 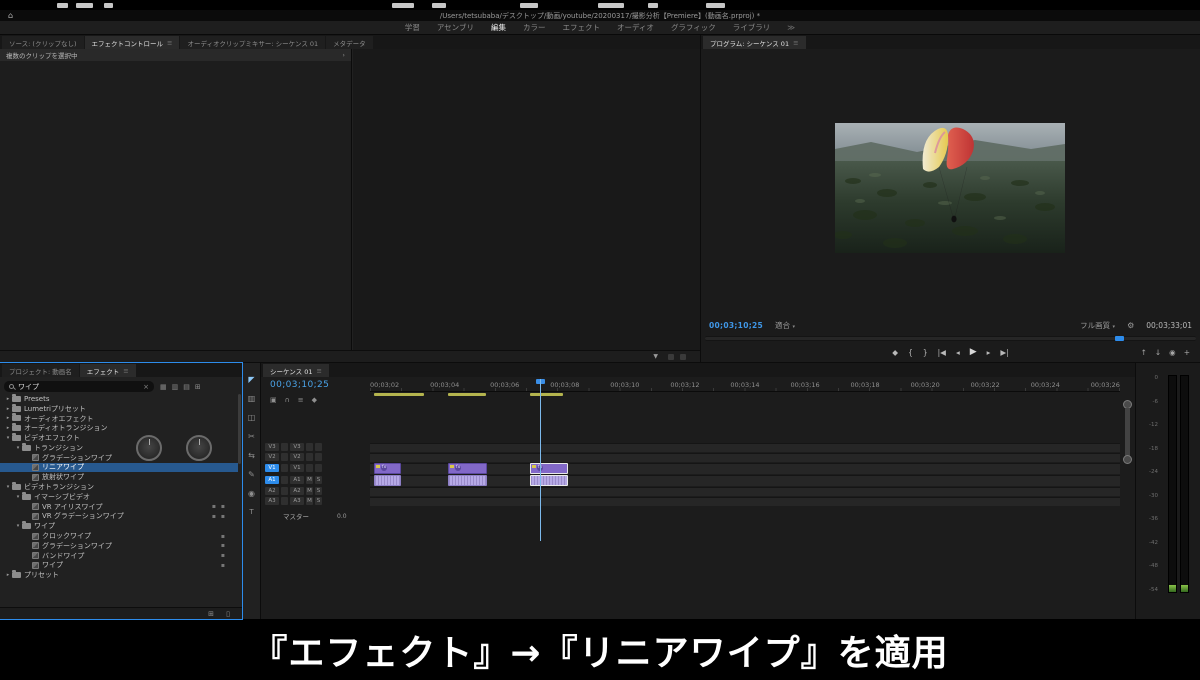 What do you see at coordinates (272, 480) in the screenshot?
I see `source-patch: A1` at bounding box center [272, 480].